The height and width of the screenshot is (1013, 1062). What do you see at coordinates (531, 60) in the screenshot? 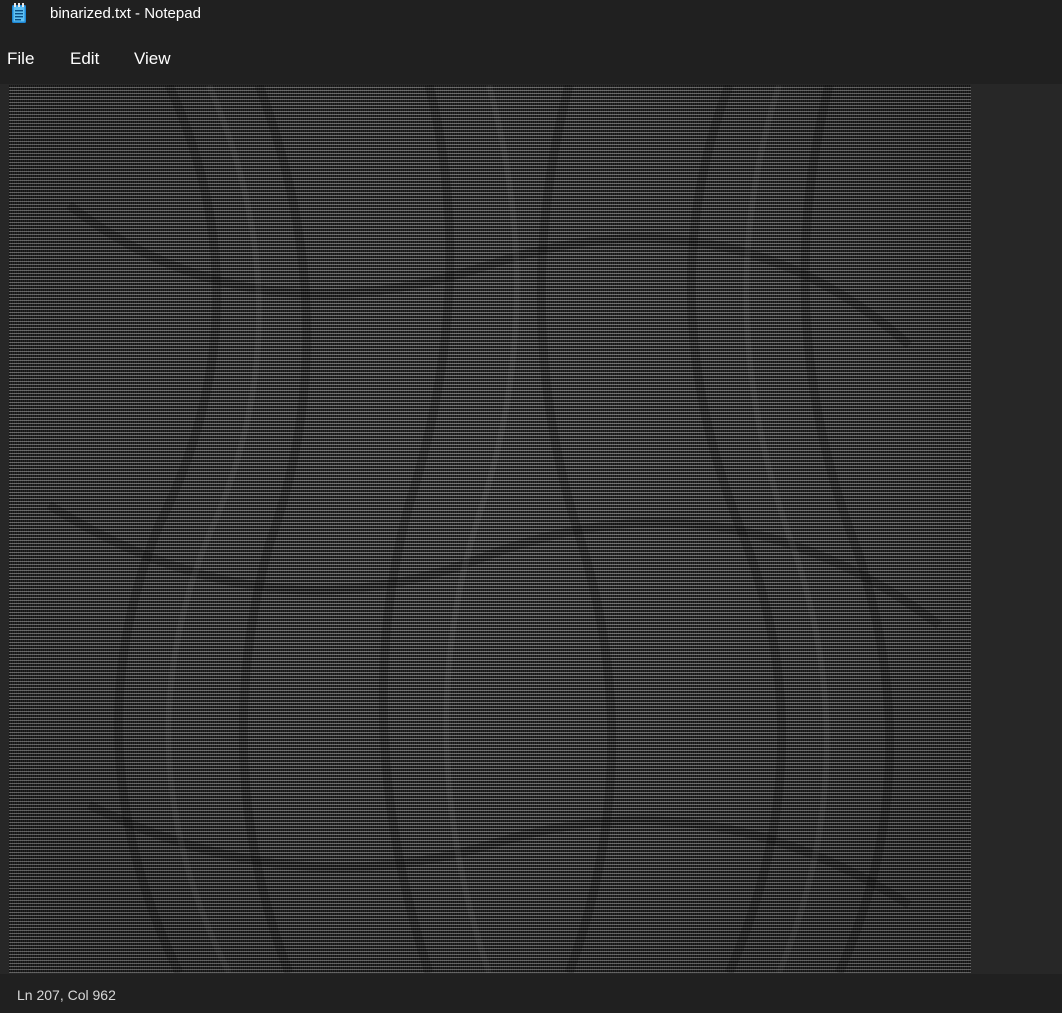
I see `menu-bar: File Edit View` at bounding box center [531, 60].